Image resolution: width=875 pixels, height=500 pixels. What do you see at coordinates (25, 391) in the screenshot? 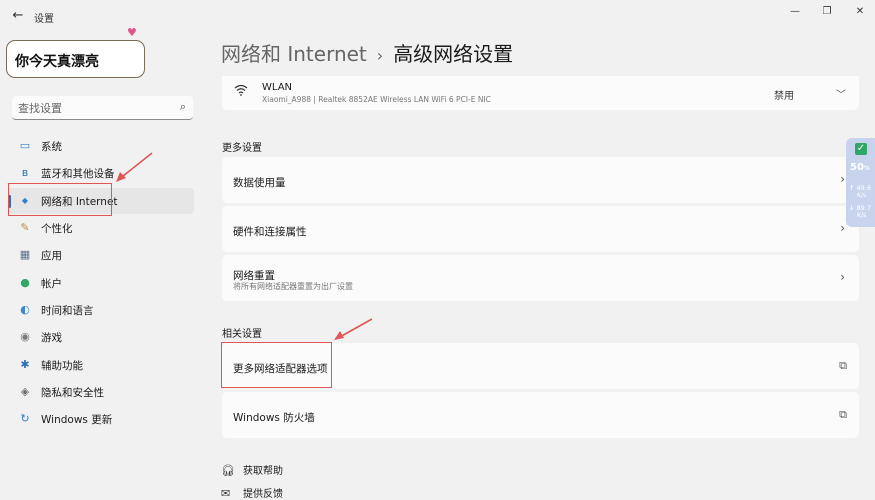
I see `shield-icon: ◈` at bounding box center [25, 391].